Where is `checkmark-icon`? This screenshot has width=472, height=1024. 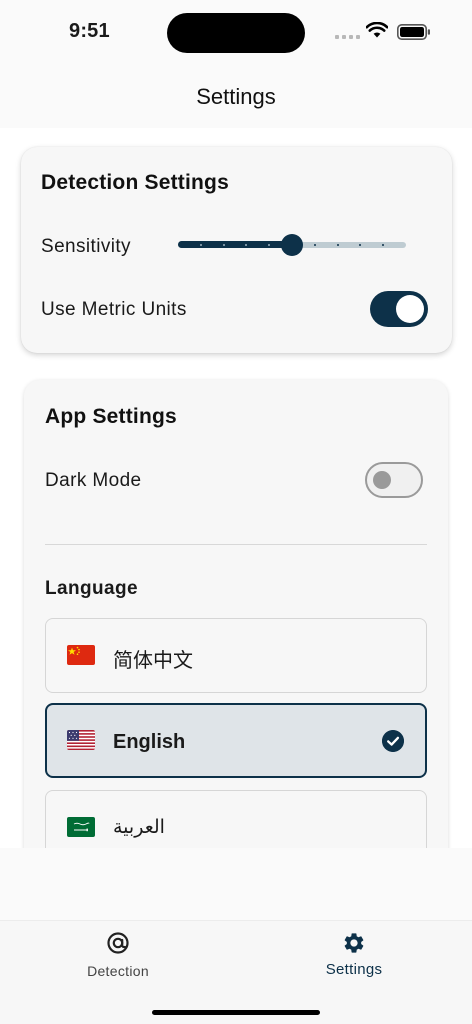 checkmark-icon is located at coordinates (393, 741).